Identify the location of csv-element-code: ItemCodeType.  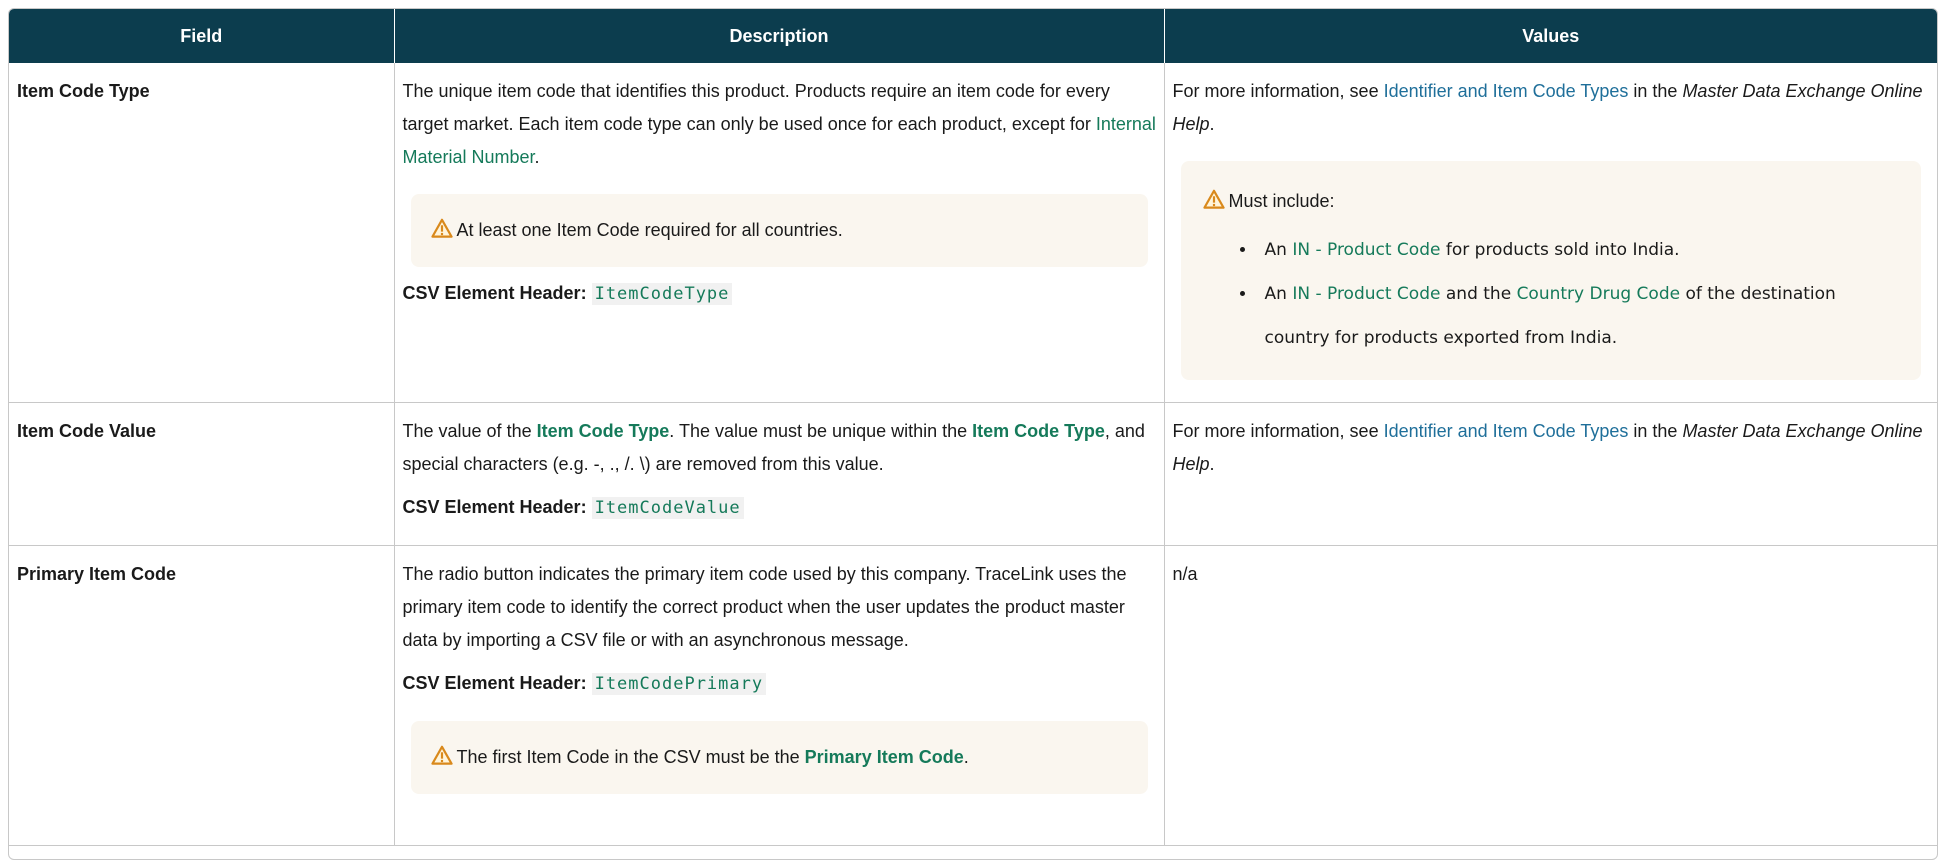
(662, 294).